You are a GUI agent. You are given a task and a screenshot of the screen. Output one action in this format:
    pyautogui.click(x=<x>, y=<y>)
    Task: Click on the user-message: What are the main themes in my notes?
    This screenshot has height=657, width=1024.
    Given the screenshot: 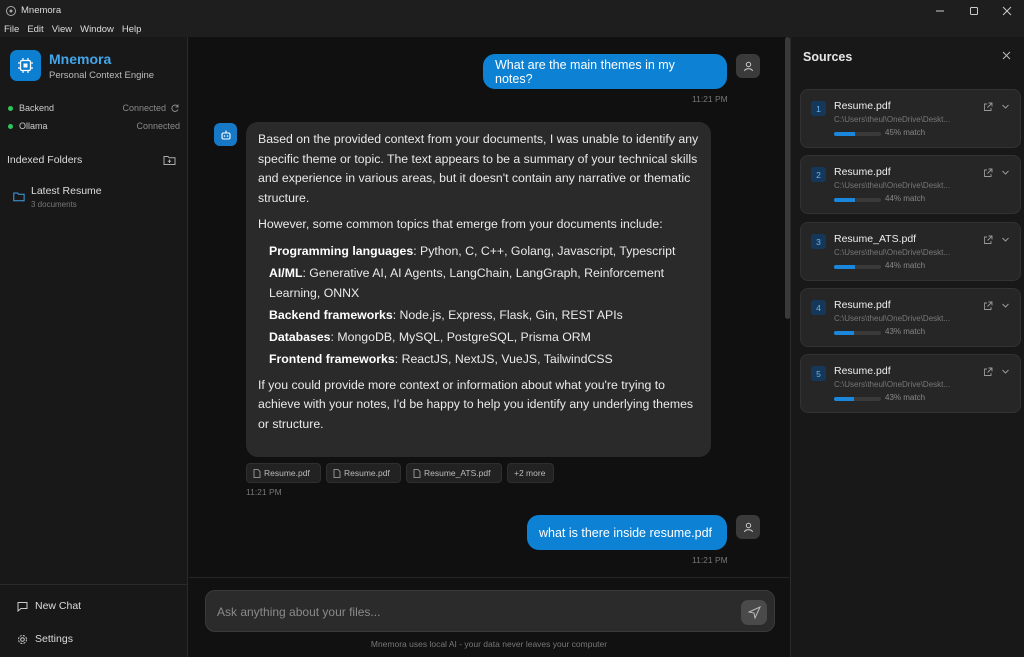 What is the action you would take?
    pyautogui.click(x=605, y=71)
    